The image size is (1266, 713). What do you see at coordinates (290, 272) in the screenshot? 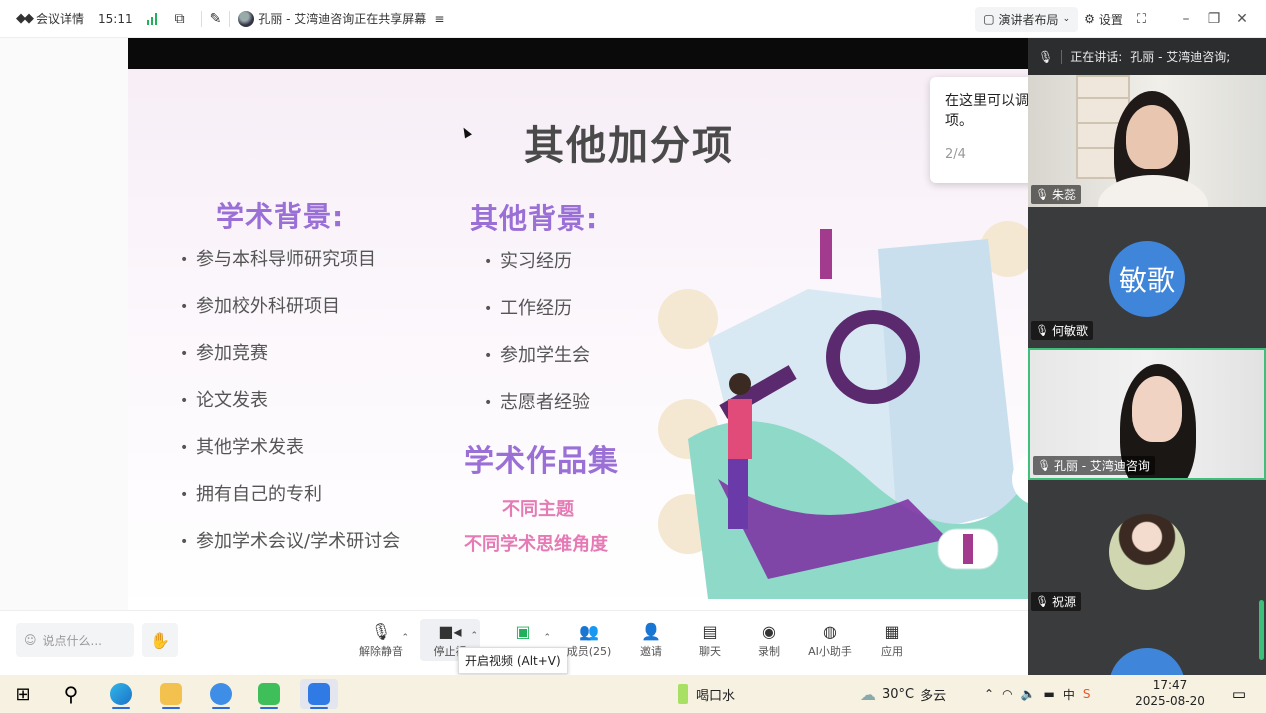
I see `list-item: 参与本科导师研究项目` at bounding box center [290, 272].